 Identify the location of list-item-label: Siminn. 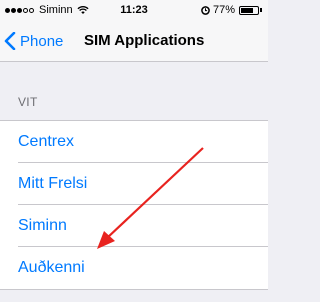
(42, 225).